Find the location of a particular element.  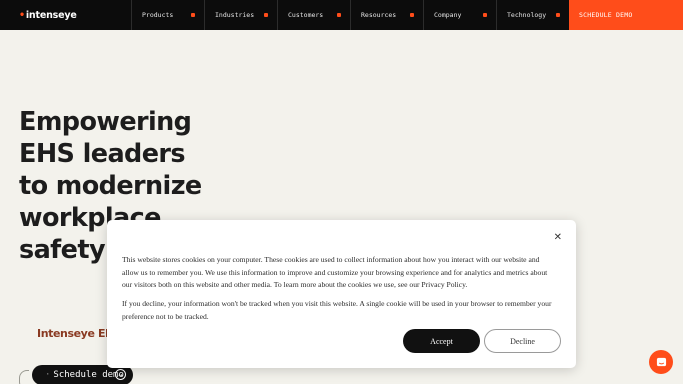

chat-launcher-button is located at coordinates (661, 362).